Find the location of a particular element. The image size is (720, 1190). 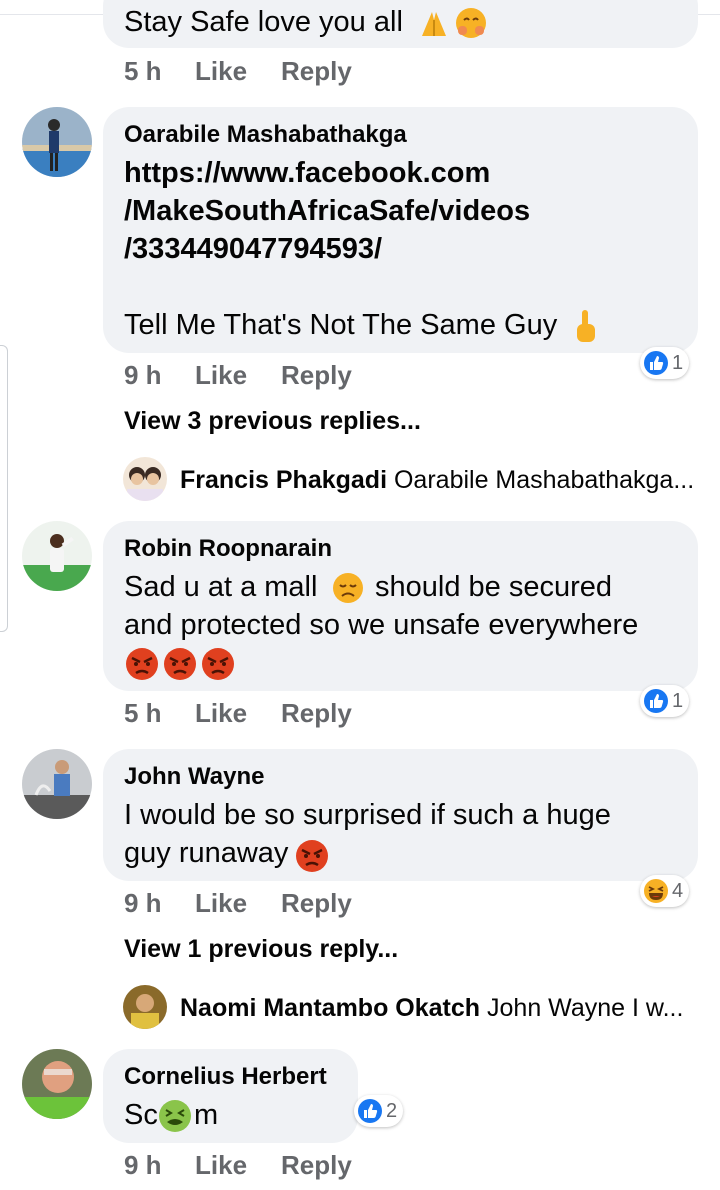

hug-emoji-icon is located at coordinates (471, 23).